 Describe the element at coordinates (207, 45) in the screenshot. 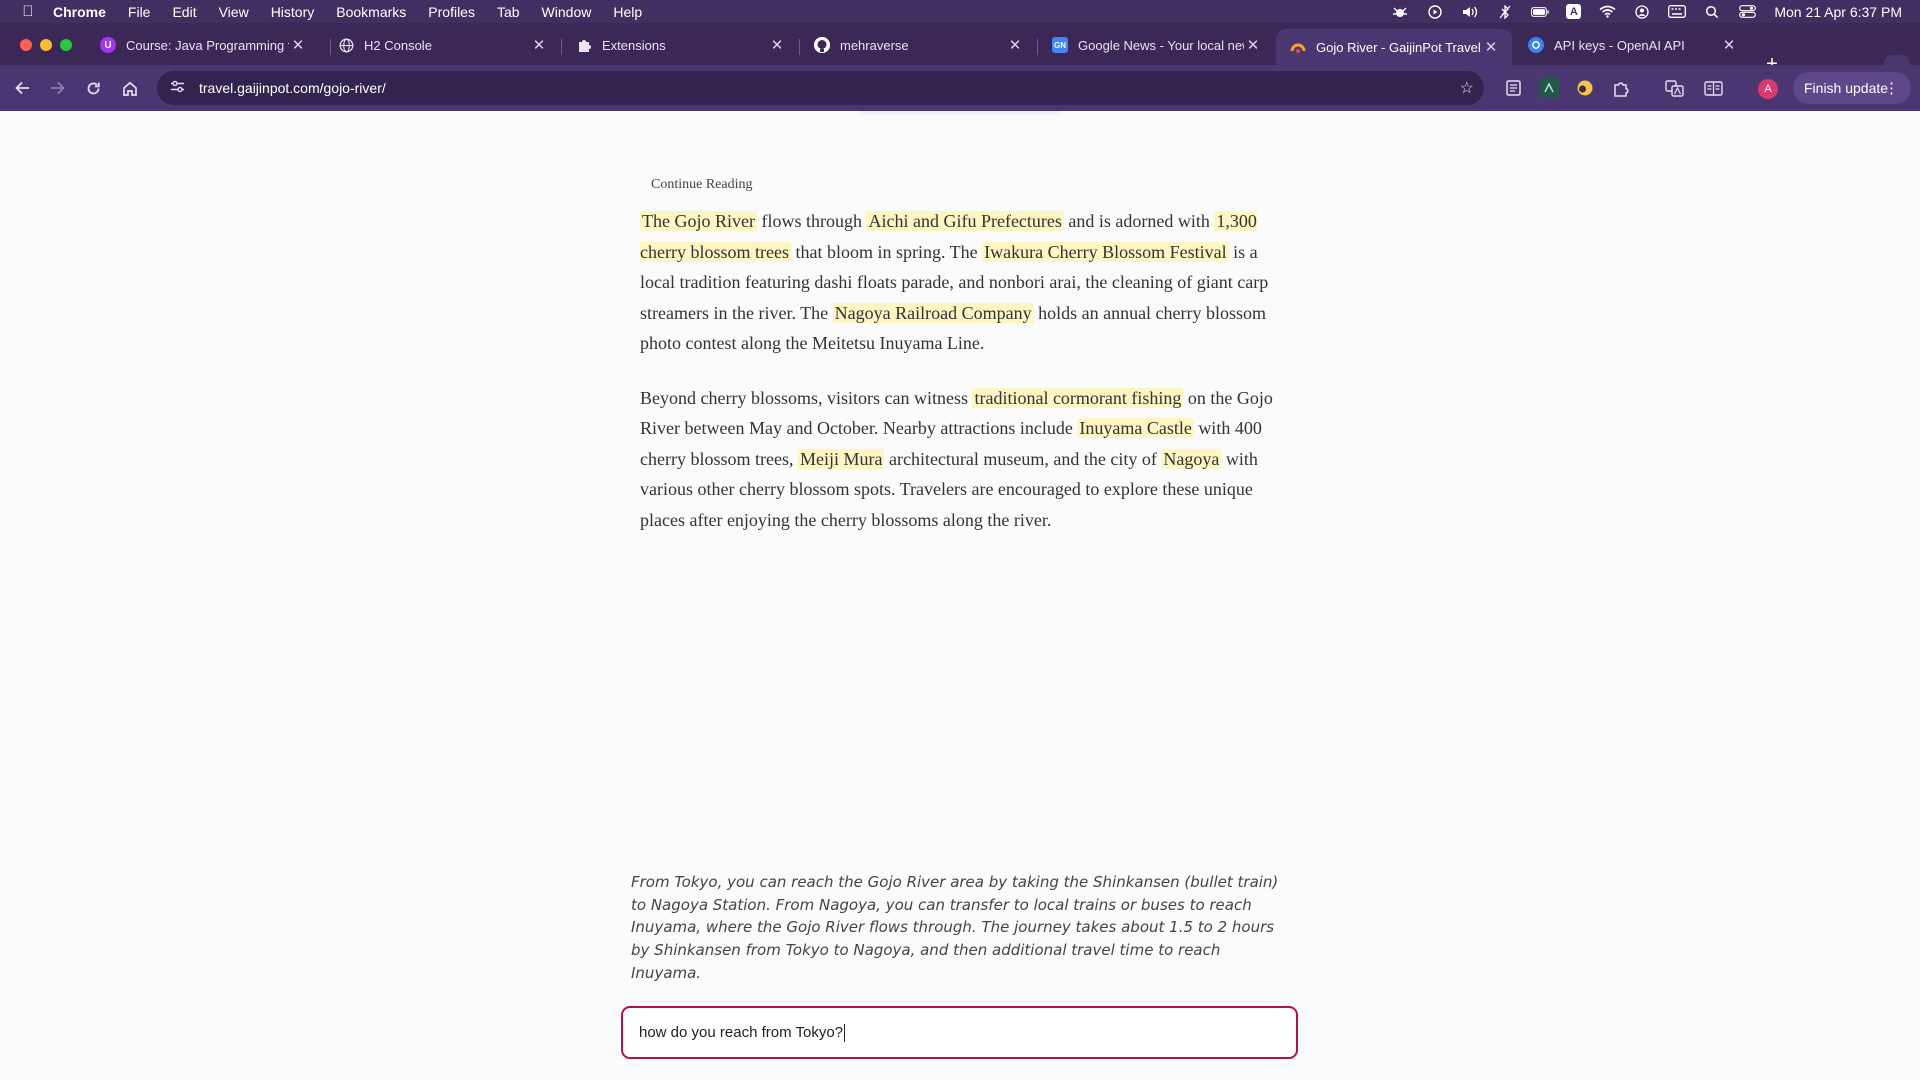

I see `tab-title: Course: Java Programming fo` at that location.